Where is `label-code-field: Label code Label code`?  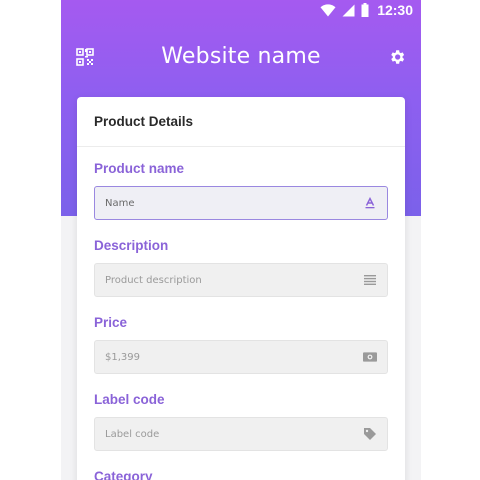
label-code-field: Label code Label code is located at coordinates (241, 421).